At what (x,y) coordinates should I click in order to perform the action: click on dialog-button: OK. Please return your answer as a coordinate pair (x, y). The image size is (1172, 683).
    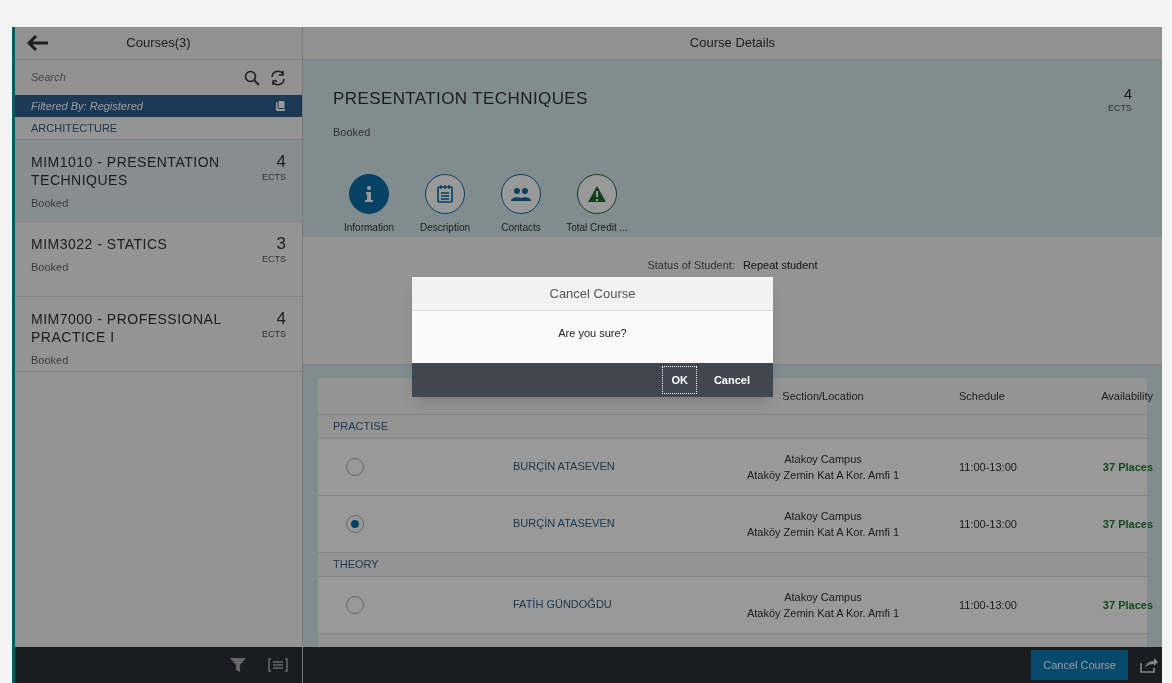
    Looking at the image, I should click on (679, 380).